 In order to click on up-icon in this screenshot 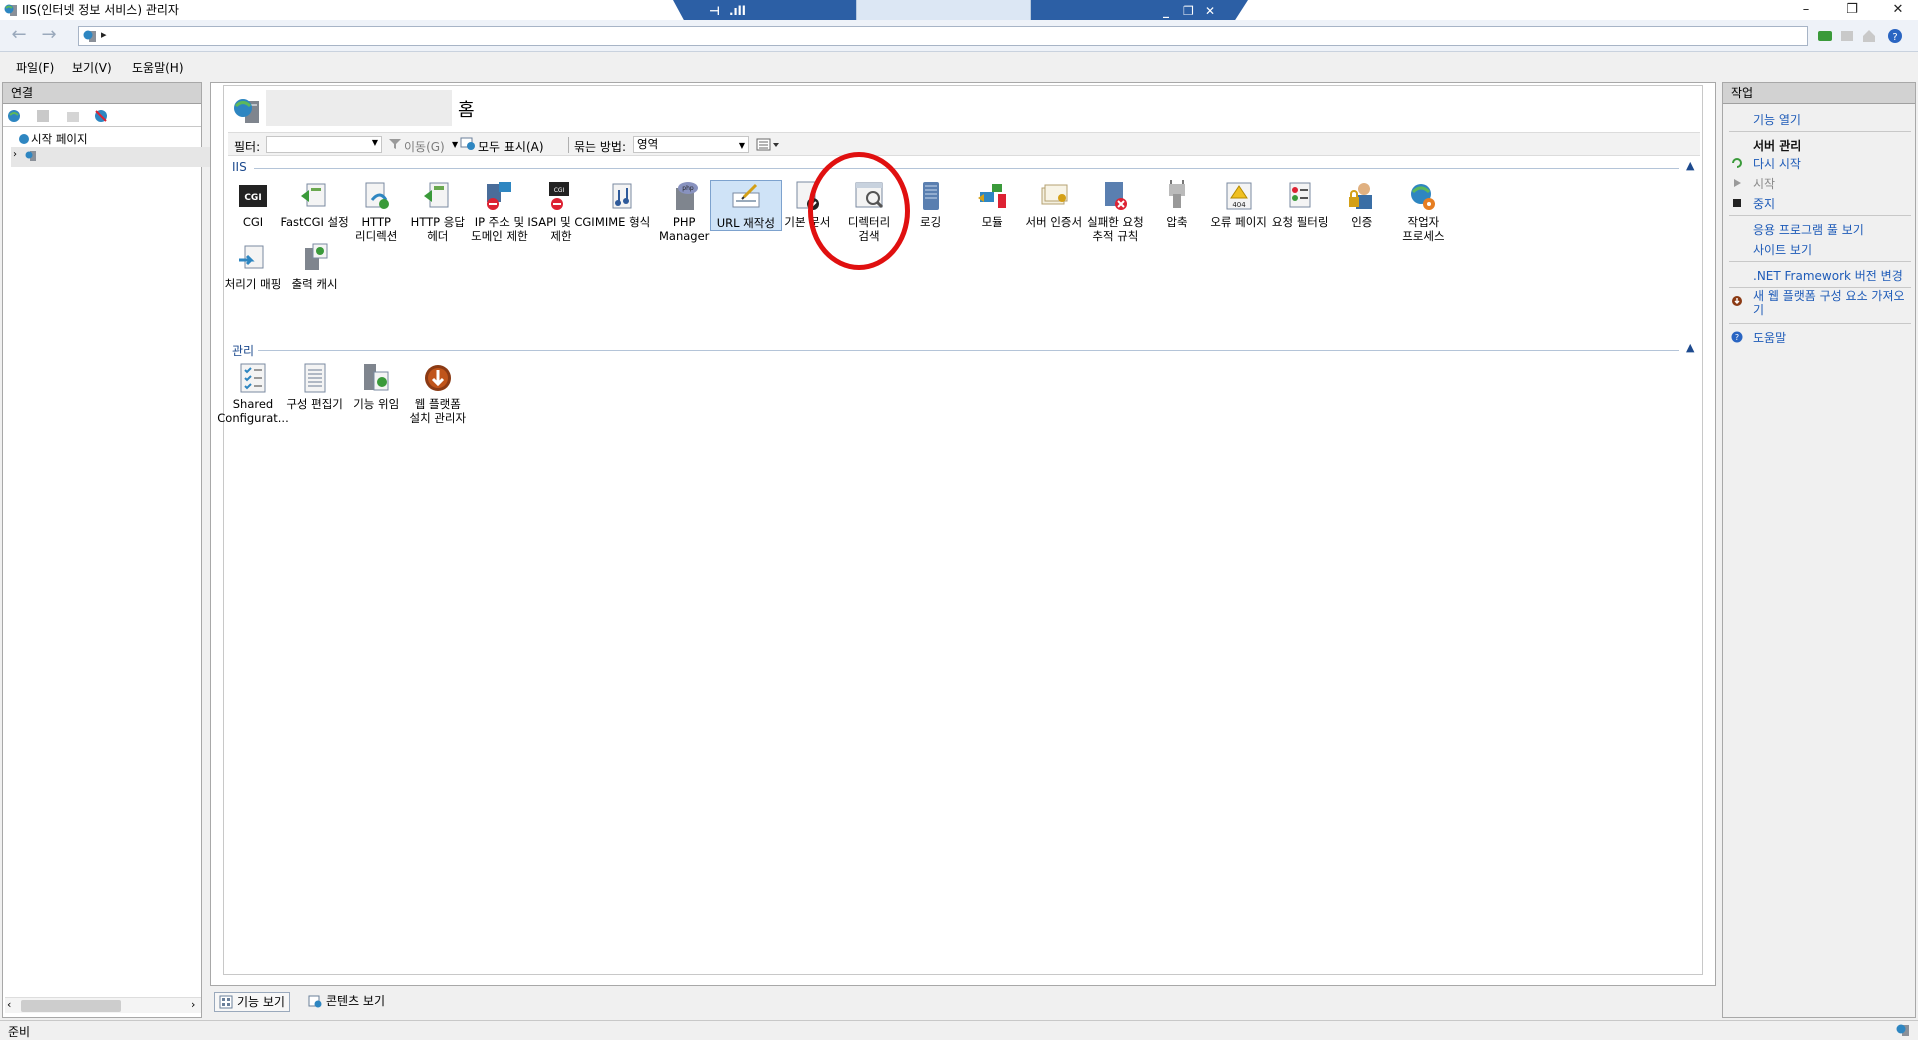, I will do `click(73, 116)`.